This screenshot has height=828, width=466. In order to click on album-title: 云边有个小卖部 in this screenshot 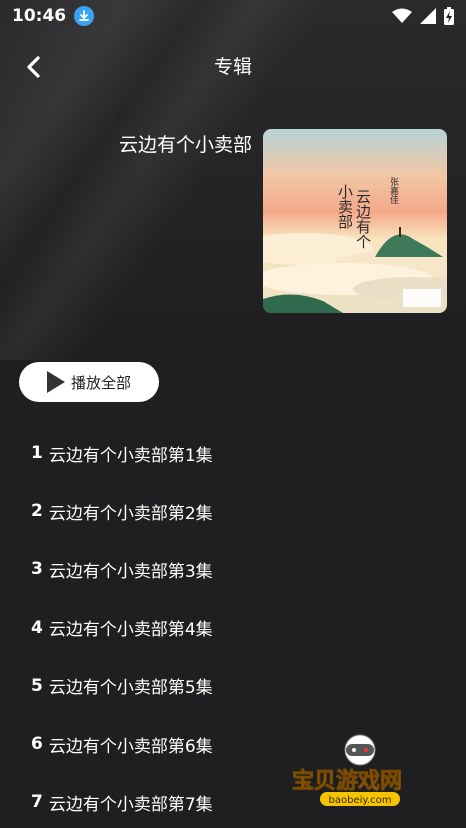, I will do `click(185, 145)`.